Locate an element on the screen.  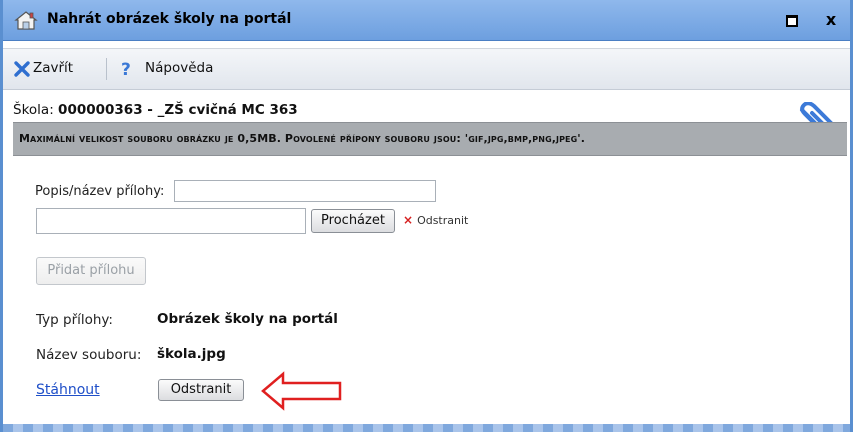
toolbar: Zavřít ? Nápověda is located at coordinates (426, 69).